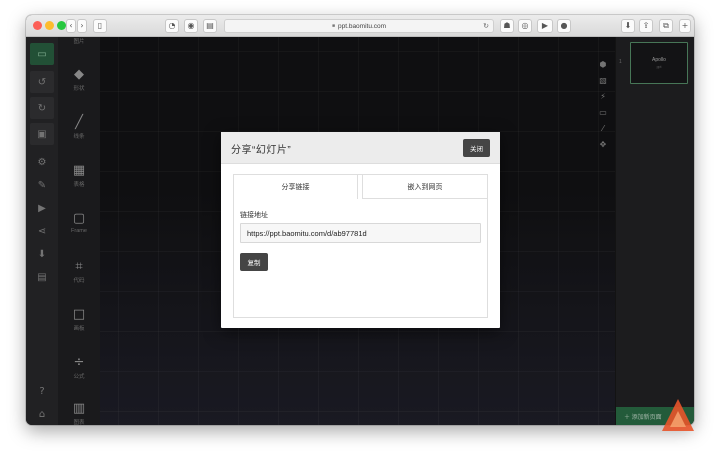 The image size is (720, 459). Describe the element at coordinates (360, 148) in the screenshot. I see `dialog-header: 分享“幻灯片” 关闭` at that location.